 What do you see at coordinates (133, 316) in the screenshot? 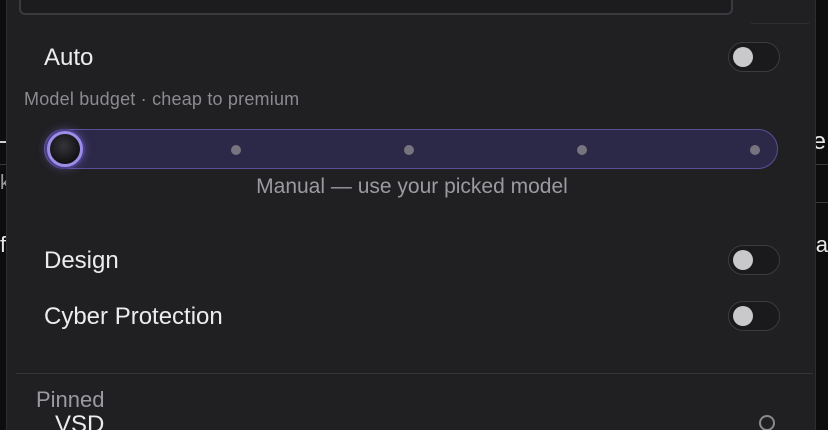
I see `cyber-protection-label: Cyber Protection` at bounding box center [133, 316].